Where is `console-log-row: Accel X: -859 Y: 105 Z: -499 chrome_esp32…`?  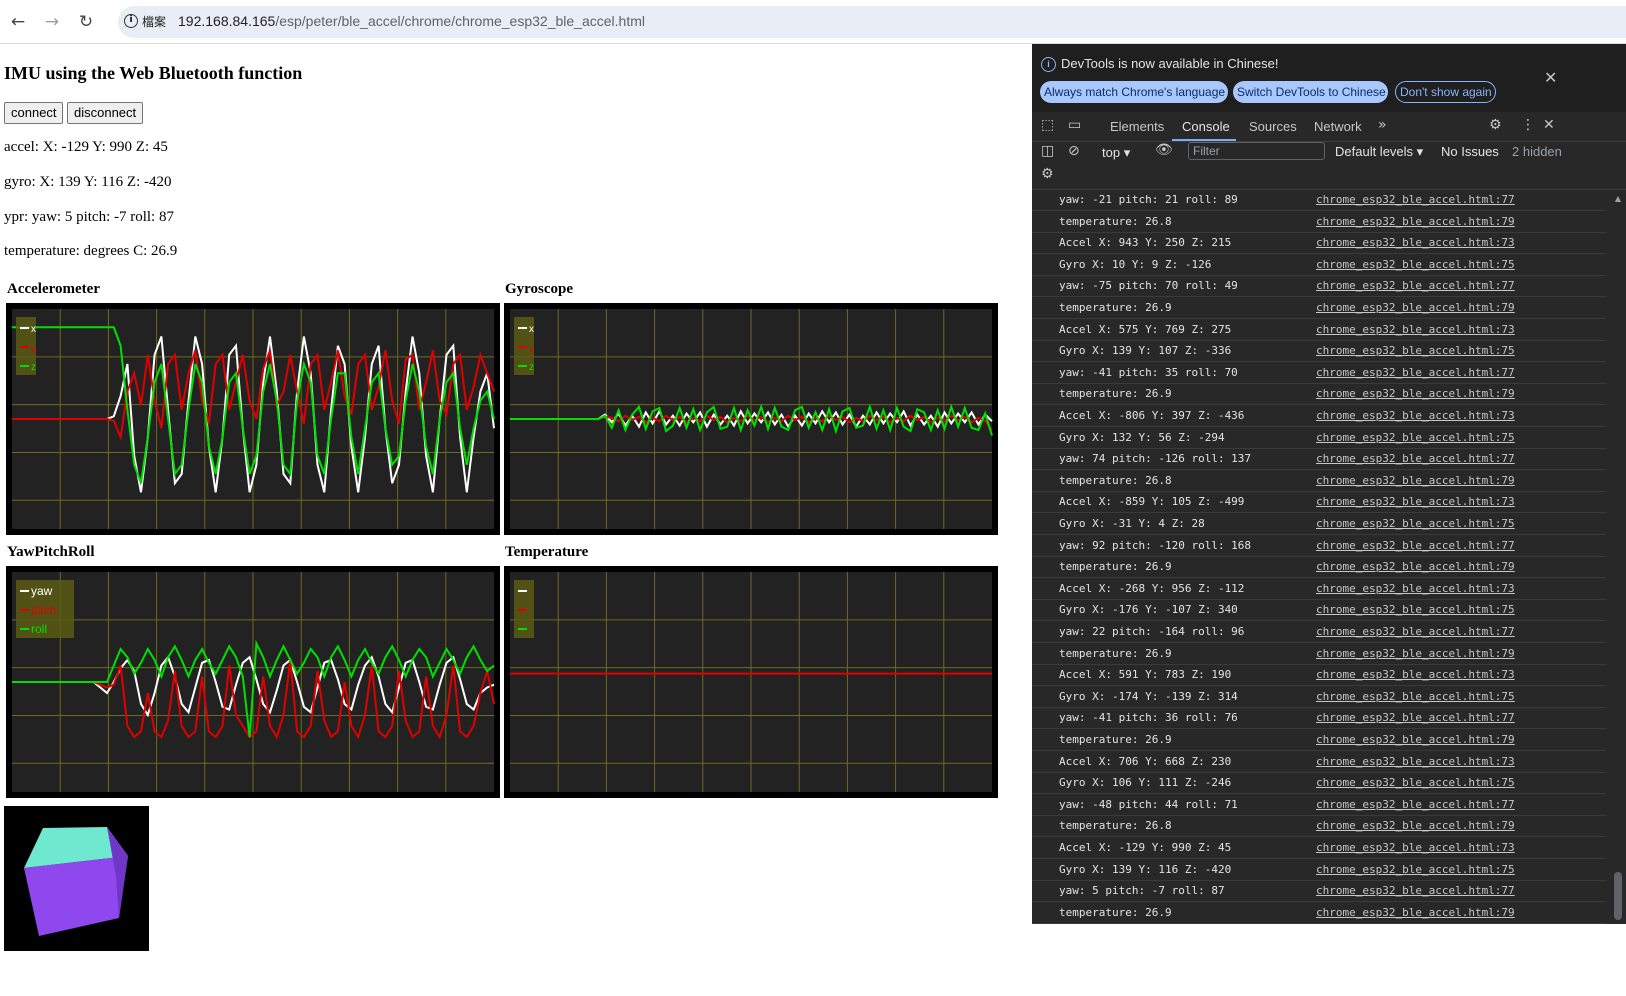 console-log-row: Accel X: -859 Y: 105 Z: -499 chrome_esp32… is located at coordinates (1319, 503).